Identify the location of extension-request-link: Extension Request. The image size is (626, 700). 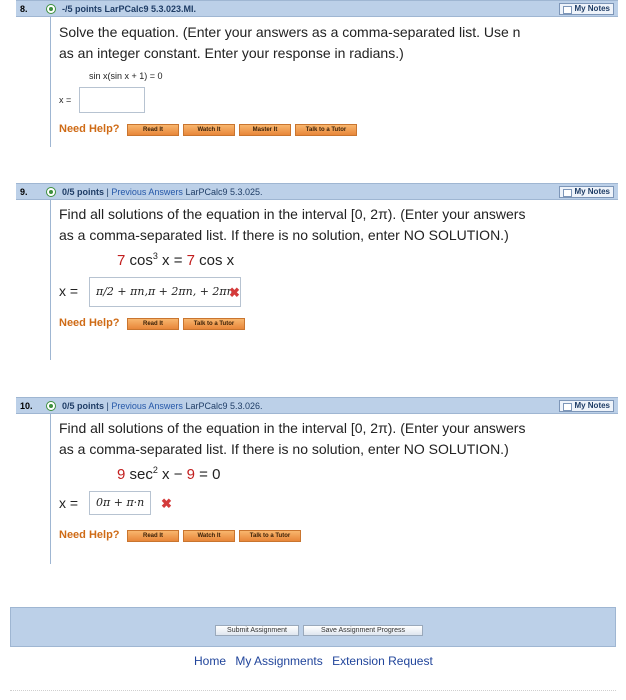
(382, 661).